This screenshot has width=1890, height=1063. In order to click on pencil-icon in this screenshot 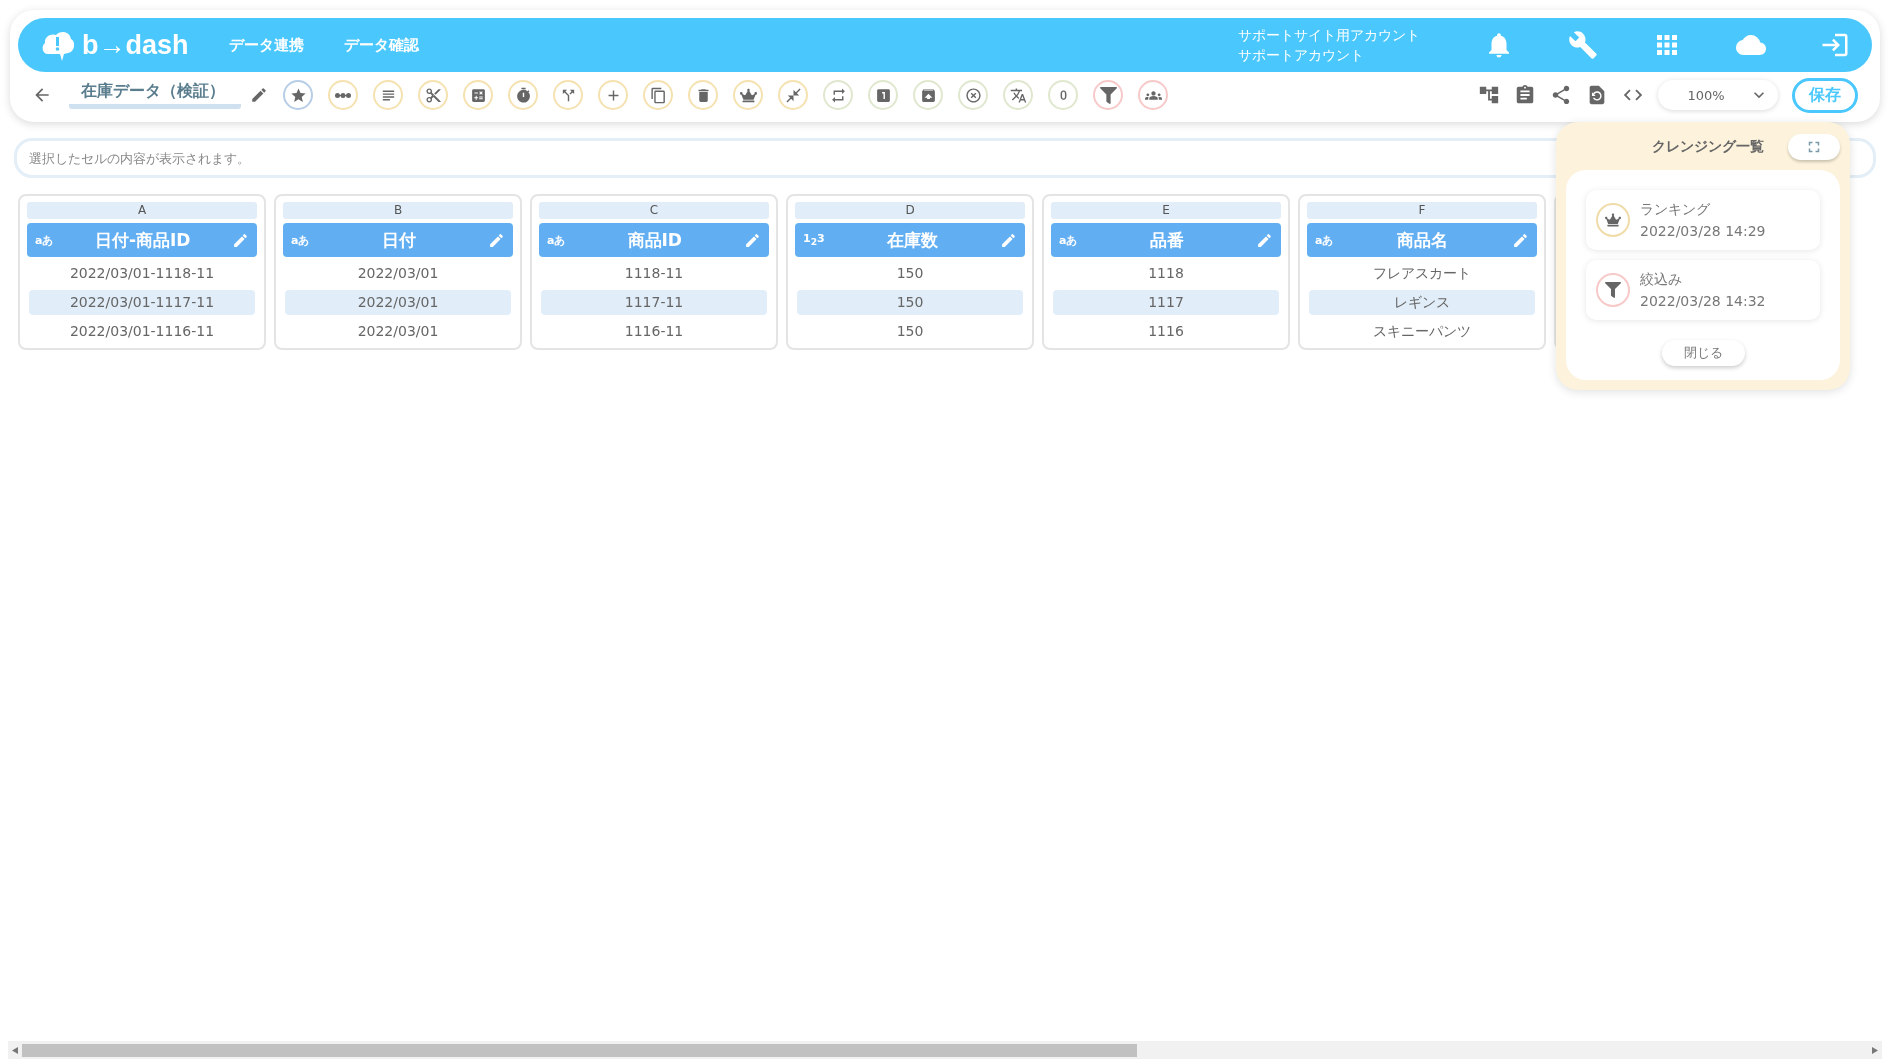, I will do `click(259, 95)`.